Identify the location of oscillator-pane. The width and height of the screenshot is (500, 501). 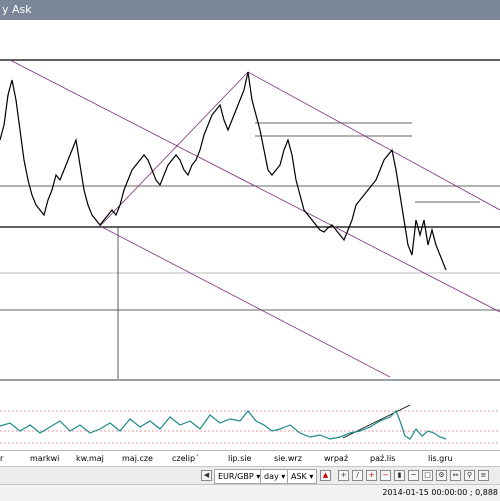
(250, 415).